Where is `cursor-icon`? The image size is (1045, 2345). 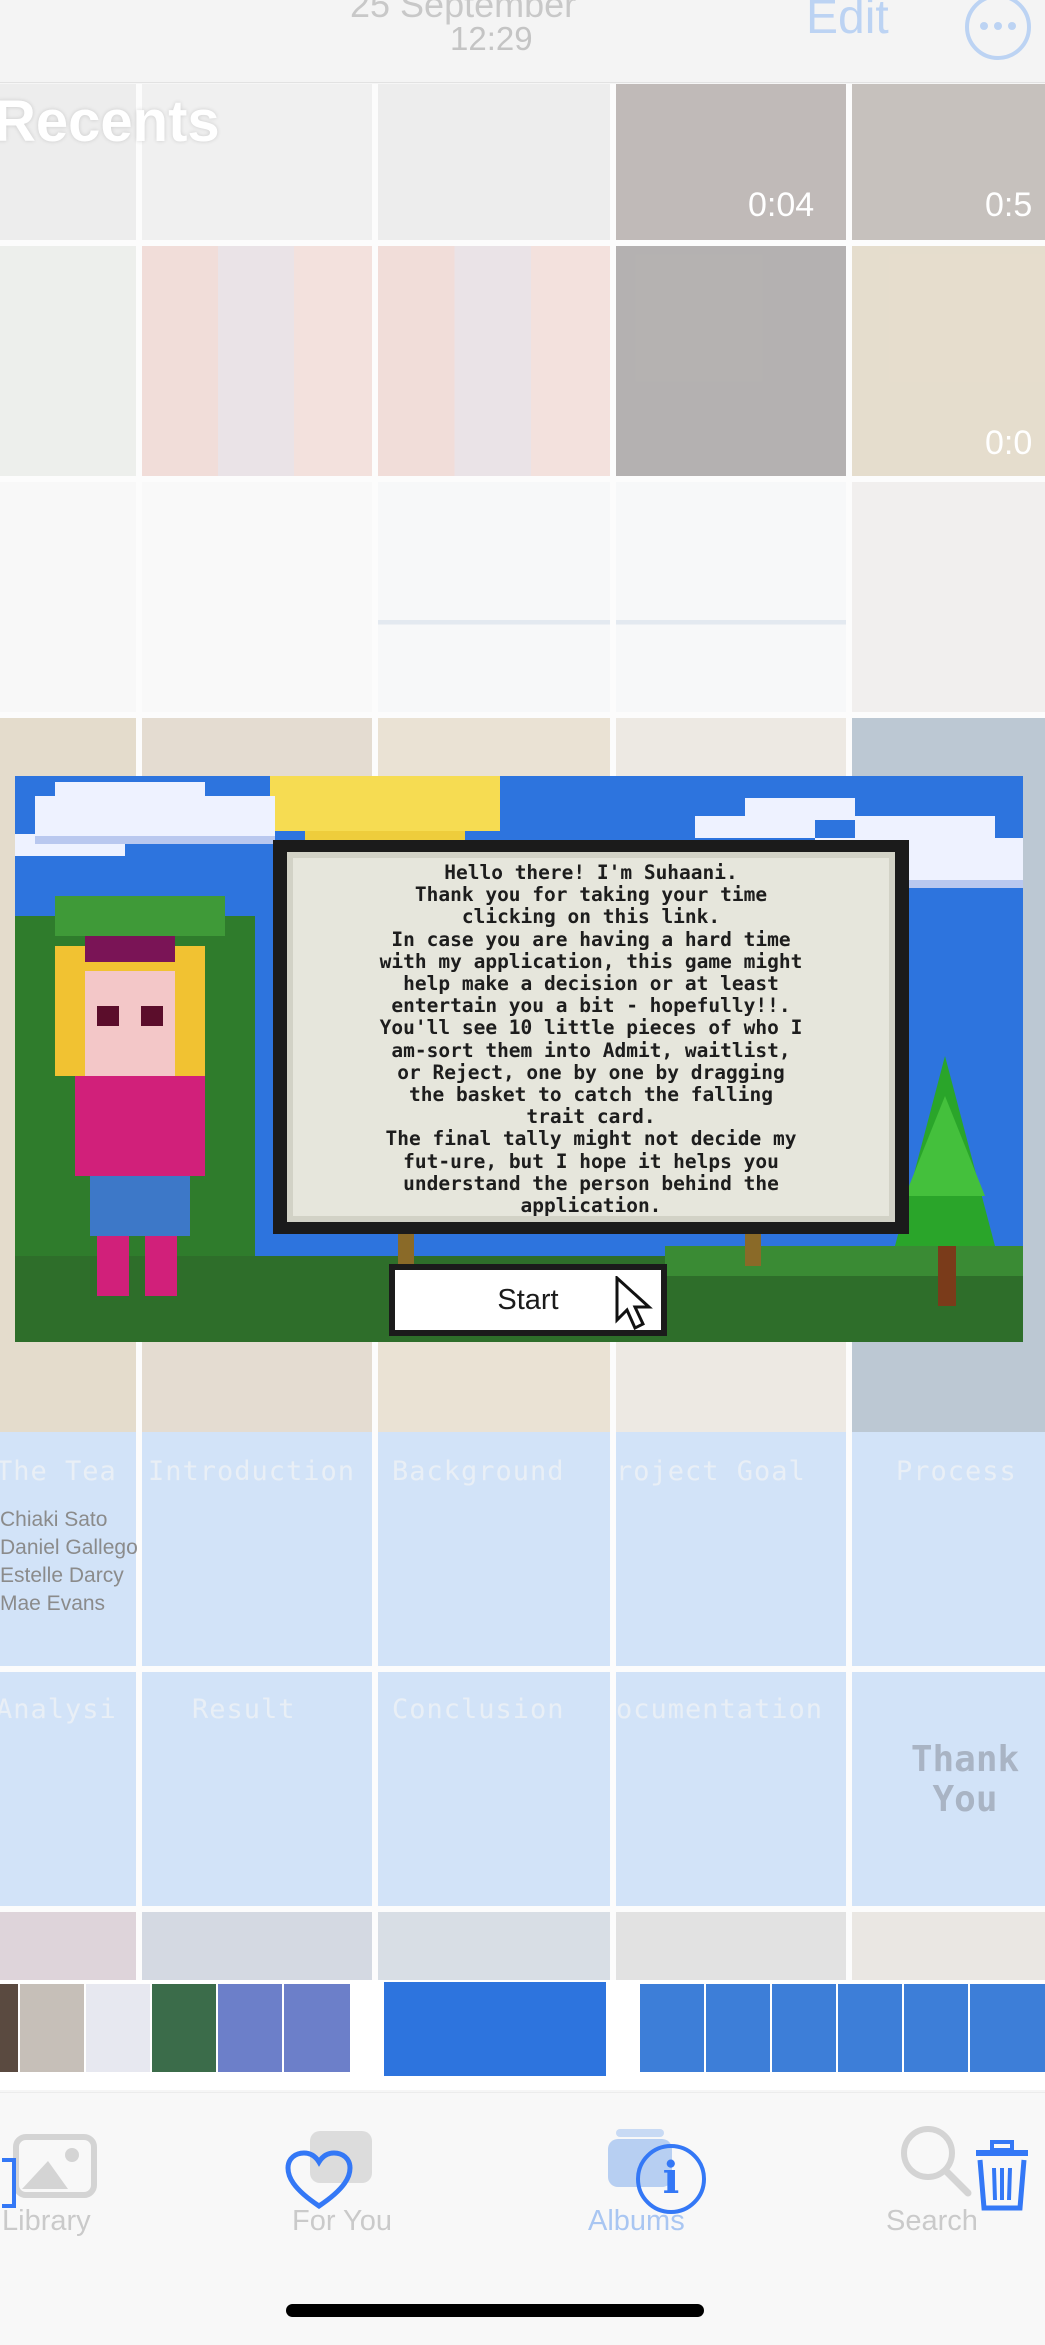
cursor-icon is located at coordinates (634, 1303).